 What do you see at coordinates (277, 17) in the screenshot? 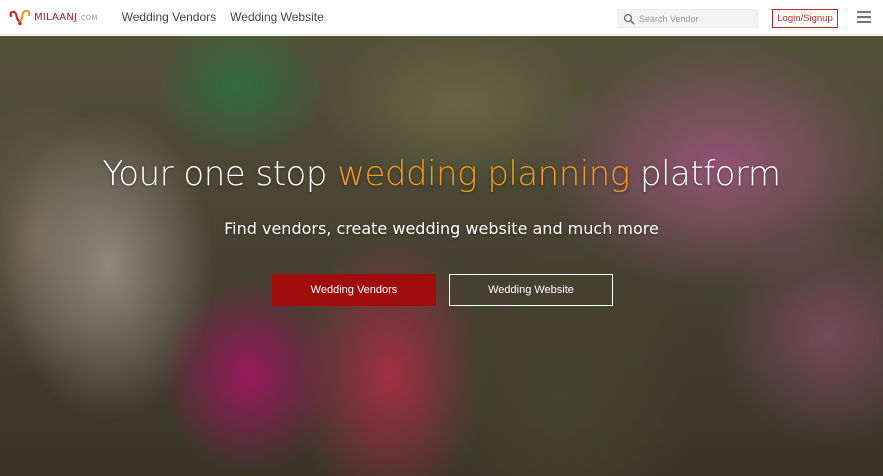
I see `nav-link-wedding-website: Wedding Website` at bounding box center [277, 17].